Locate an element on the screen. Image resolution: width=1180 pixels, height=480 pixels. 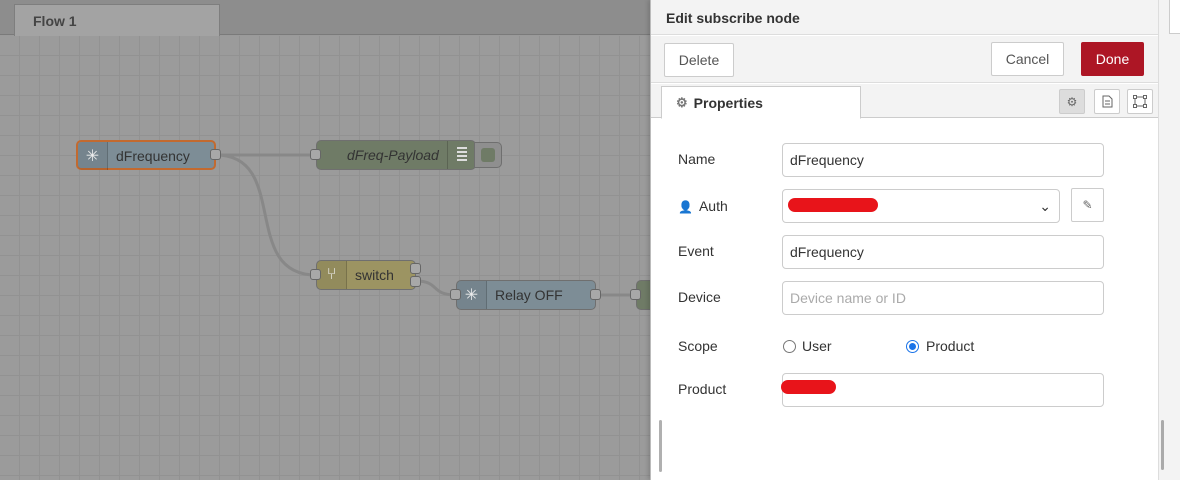
auth-label: 👤 Auth is located at coordinates (703, 206).